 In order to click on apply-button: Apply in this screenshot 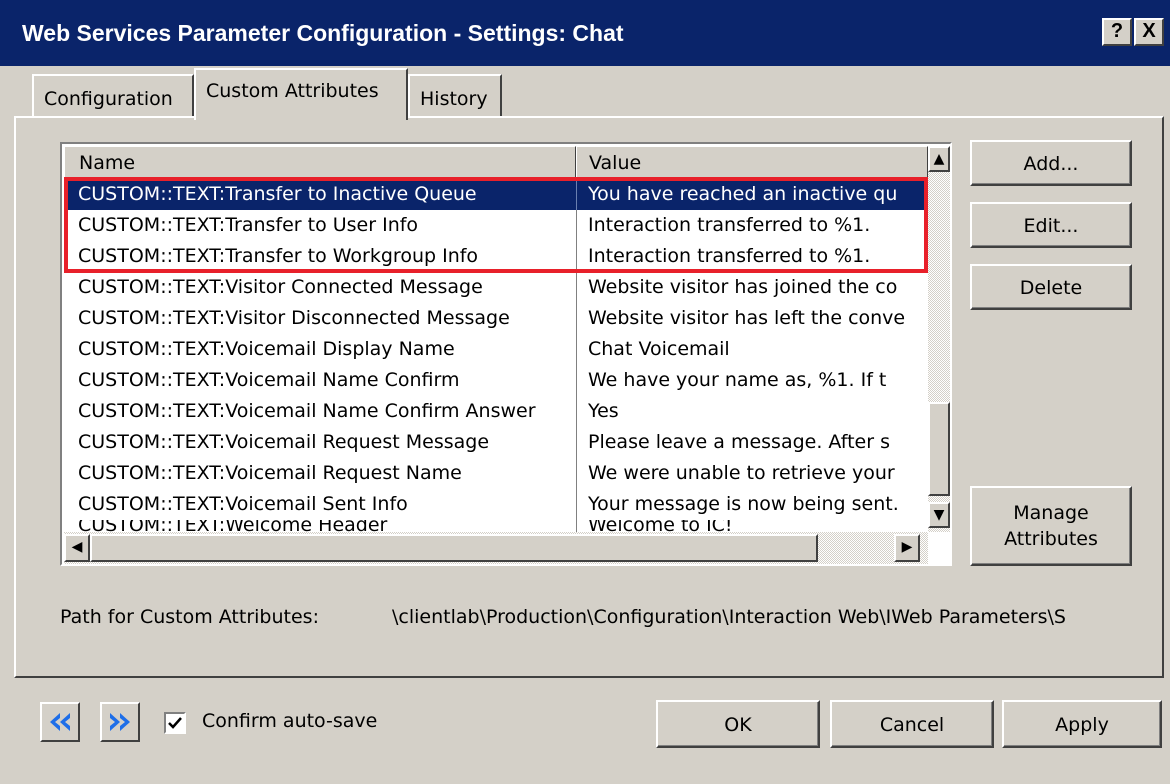, I will do `click(1082, 724)`.